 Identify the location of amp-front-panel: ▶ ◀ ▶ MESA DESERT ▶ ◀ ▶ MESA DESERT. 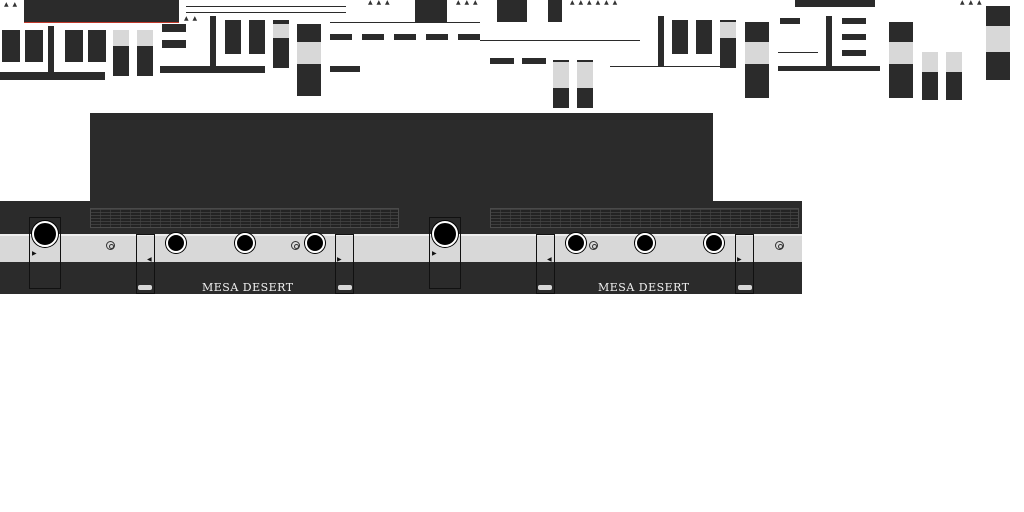
(401, 247).